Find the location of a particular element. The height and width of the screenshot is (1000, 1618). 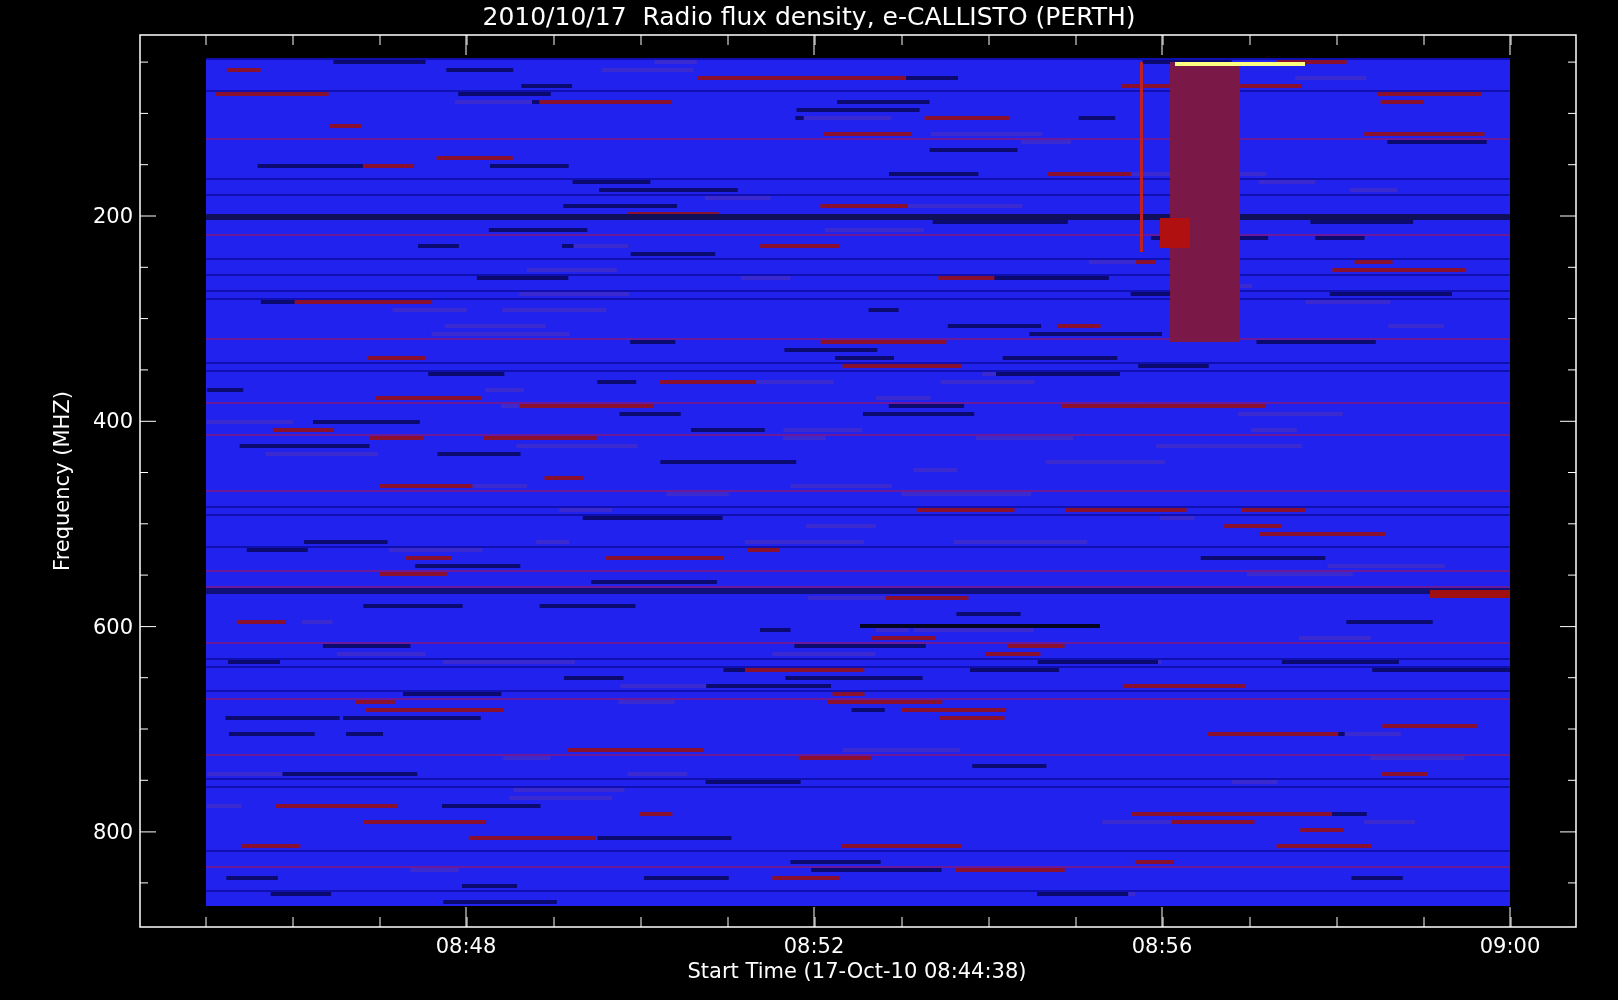

y-tick-label: 400 is located at coordinates (112, 421).